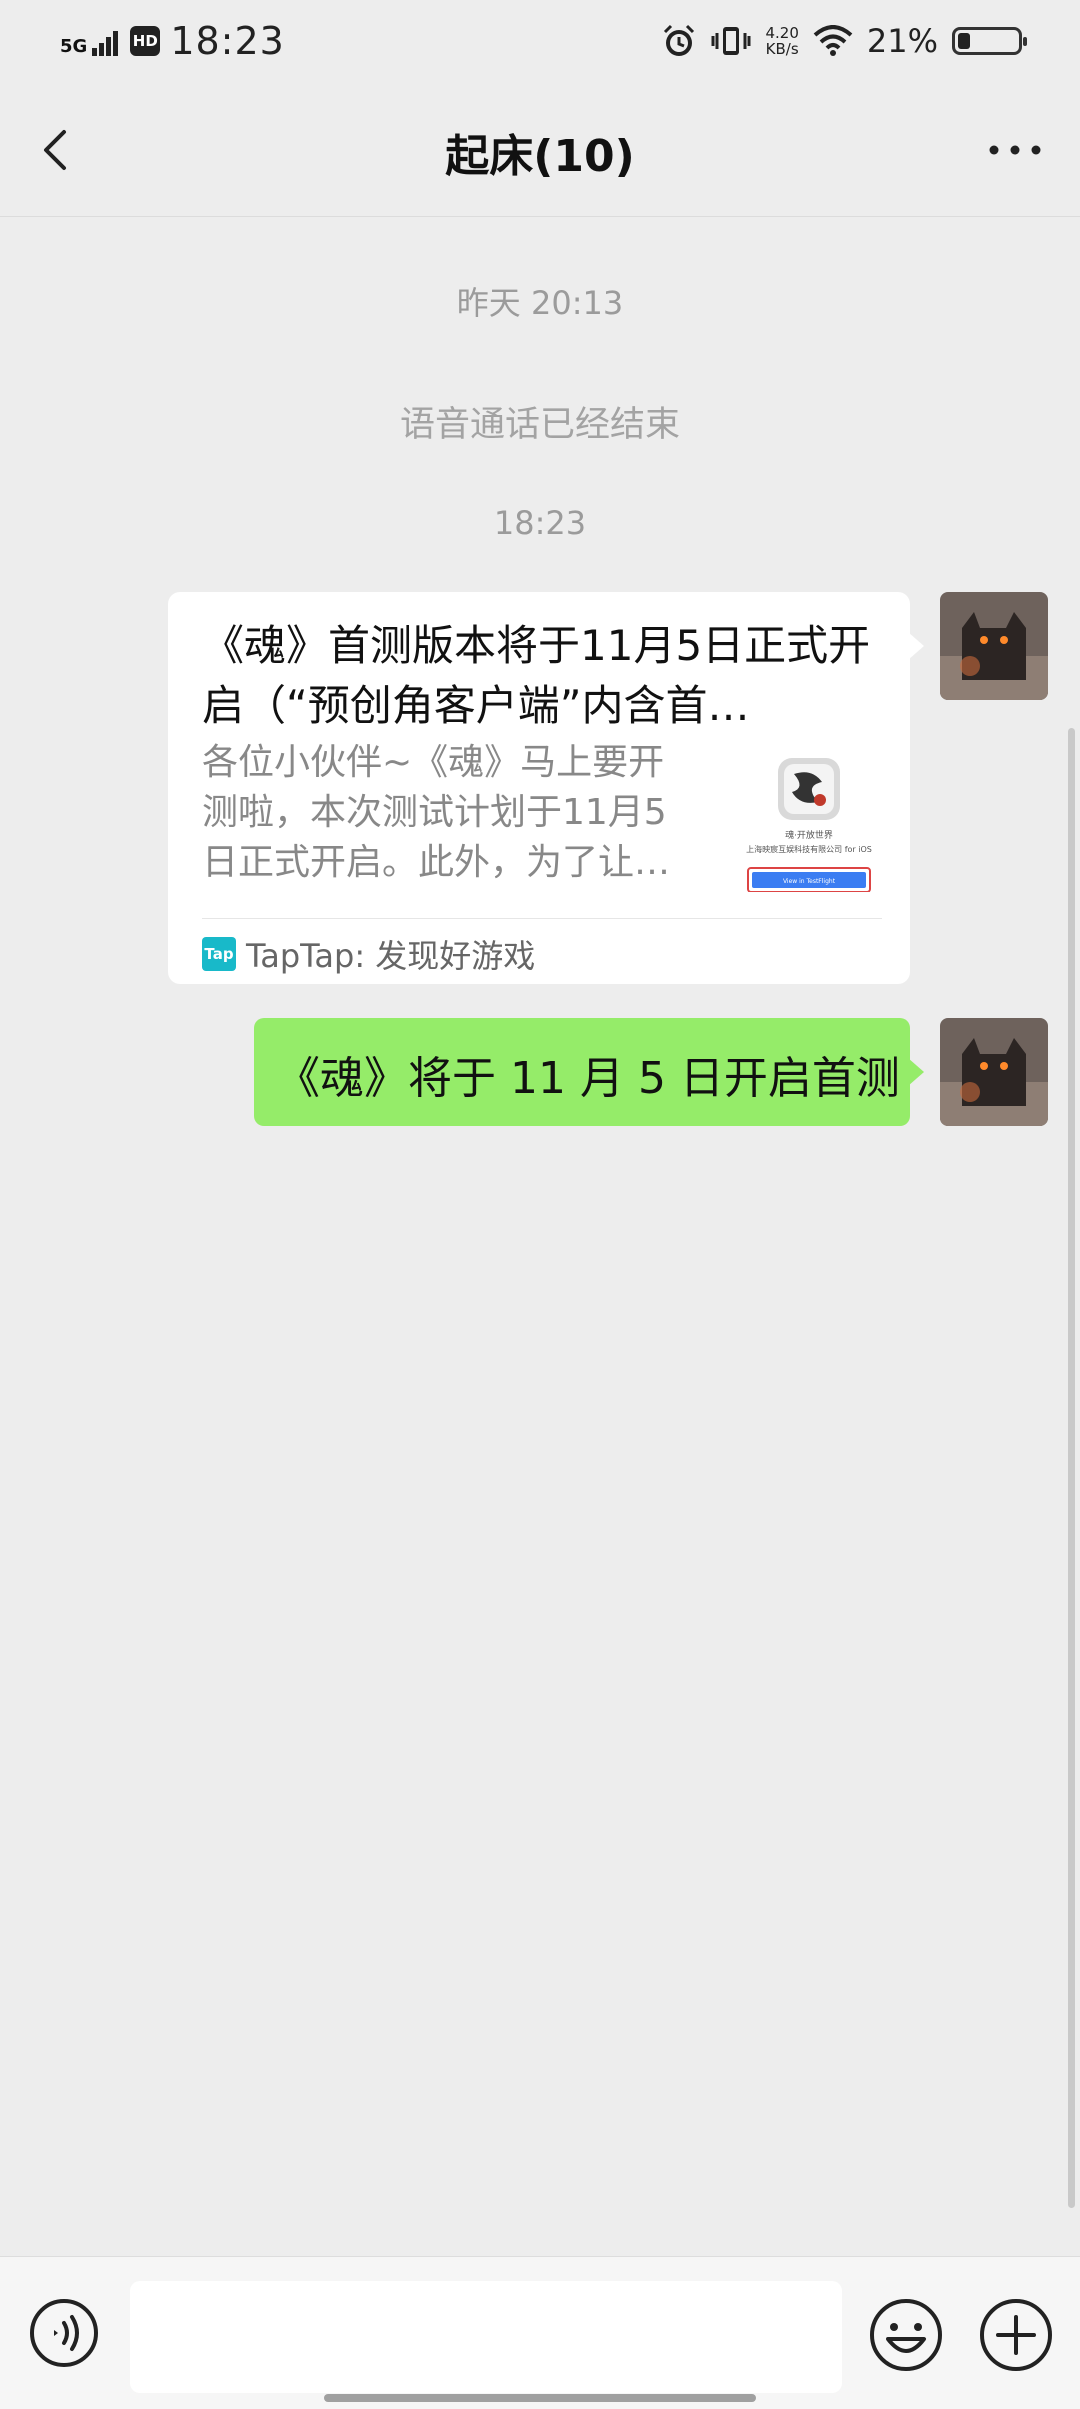  What do you see at coordinates (964, 41) in the screenshot?
I see `battery-level` at bounding box center [964, 41].